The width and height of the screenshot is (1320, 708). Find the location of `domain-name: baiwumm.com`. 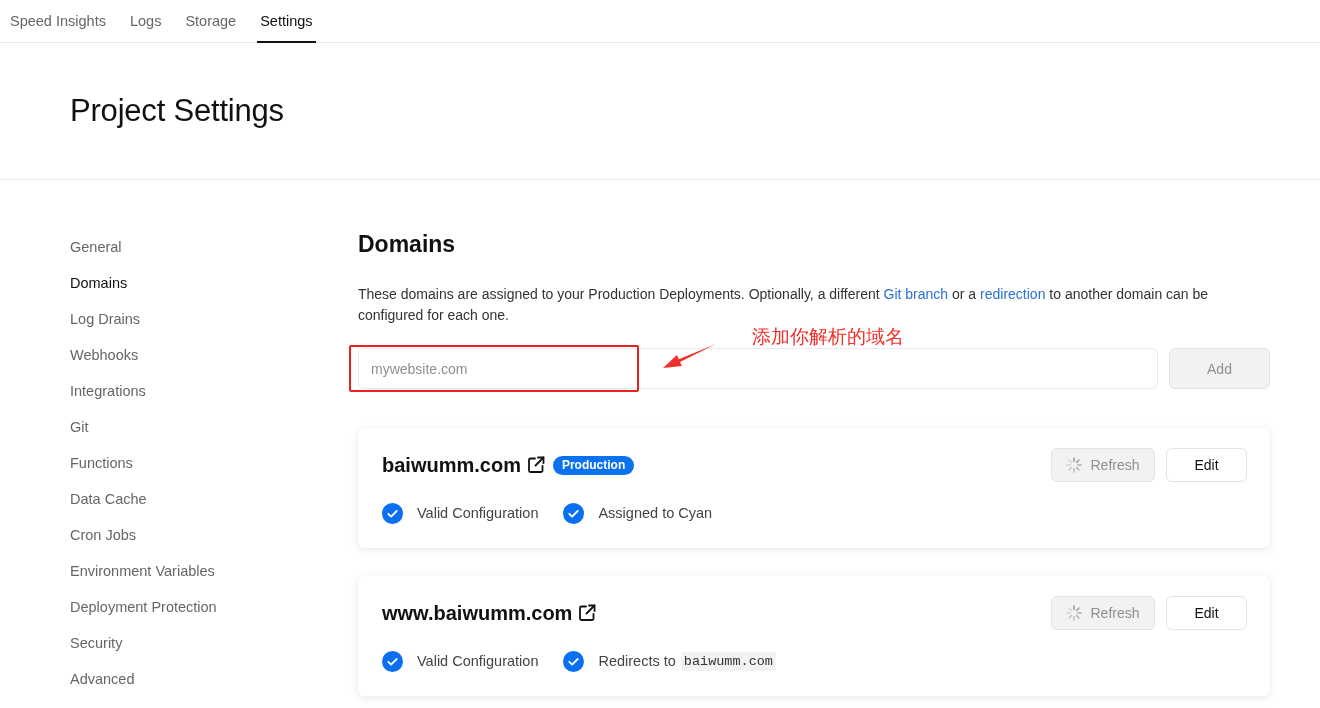

domain-name: baiwumm.com is located at coordinates (451, 465).